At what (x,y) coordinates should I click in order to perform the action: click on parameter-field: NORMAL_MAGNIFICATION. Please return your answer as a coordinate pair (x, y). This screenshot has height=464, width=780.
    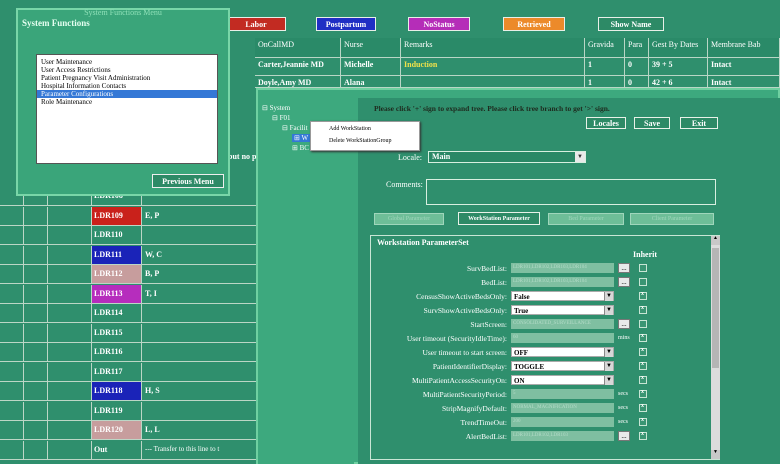
    Looking at the image, I should click on (562, 408).